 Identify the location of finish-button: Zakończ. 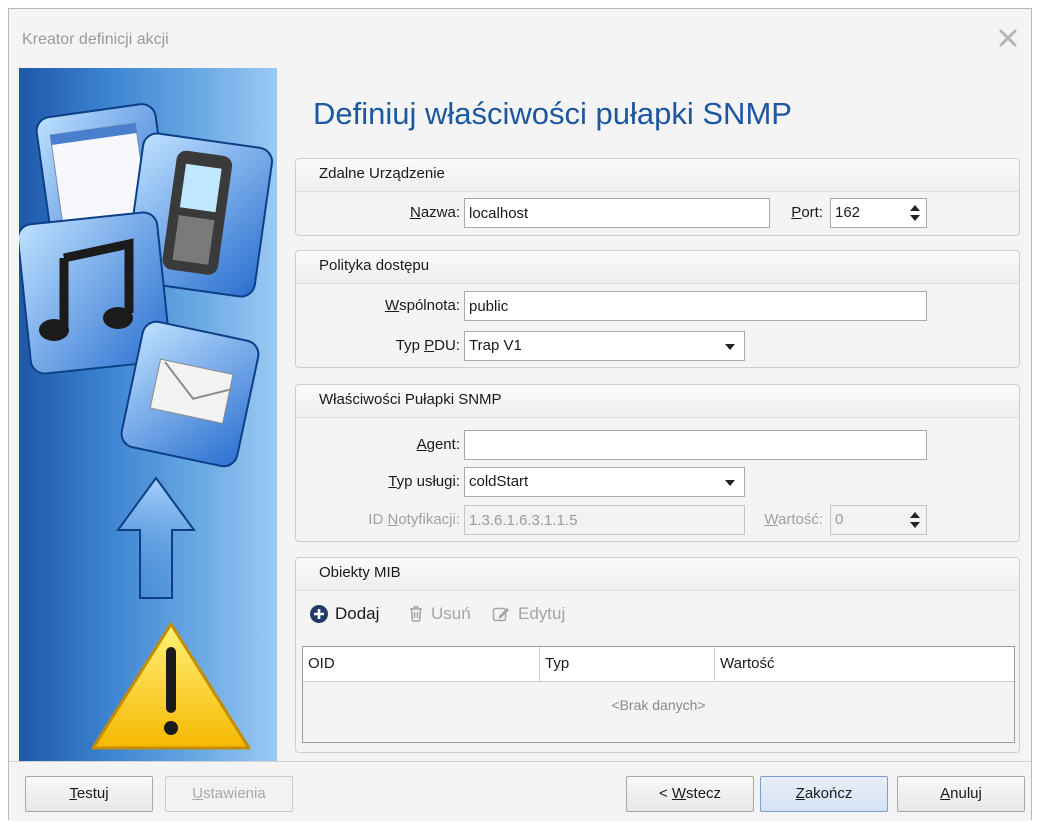
(824, 794).